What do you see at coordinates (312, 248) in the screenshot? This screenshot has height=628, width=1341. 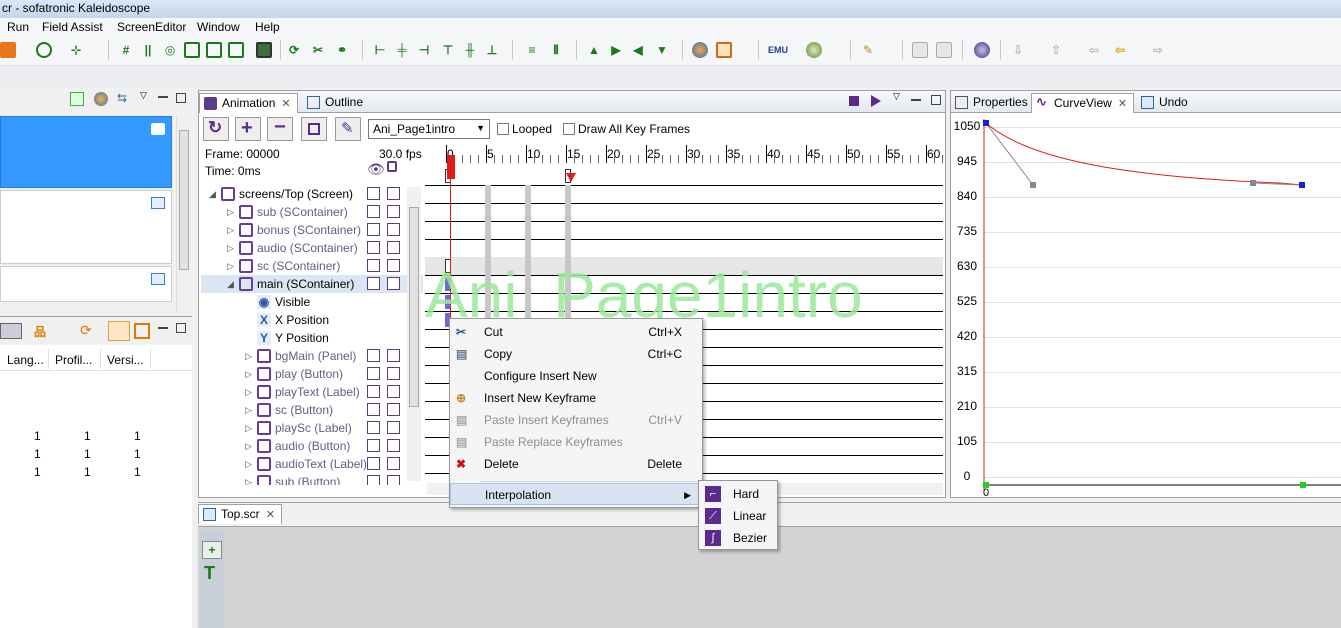 I see `tree-row: ▷ audio (SContainer)` at bounding box center [312, 248].